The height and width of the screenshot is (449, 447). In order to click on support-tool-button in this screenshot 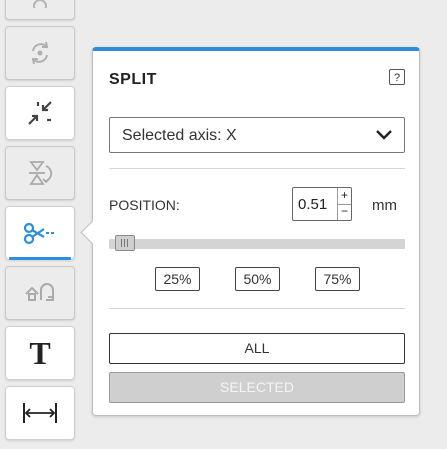, I will do `click(40, 293)`.